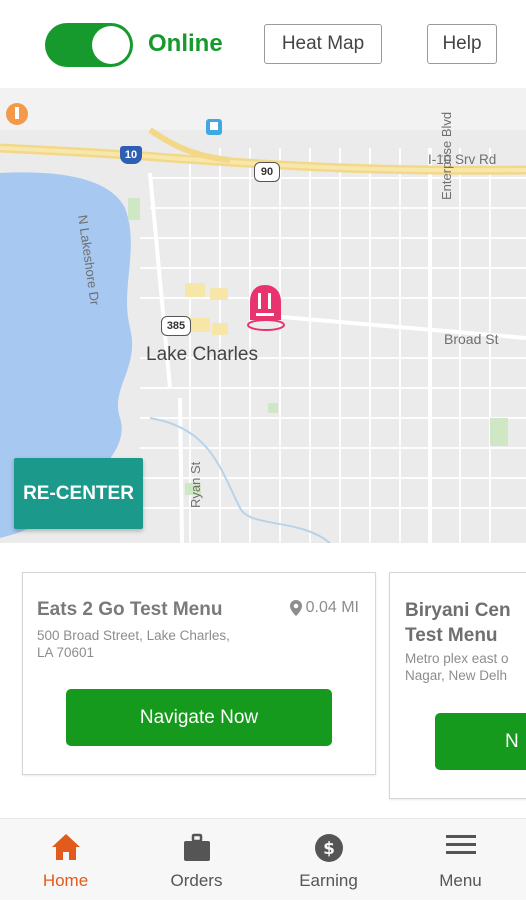 Image resolution: width=526 pixels, height=901 pixels. Describe the element at coordinates (457, 658) in the screenshot. I see `address-line-1: Metro plex east o` at that location.